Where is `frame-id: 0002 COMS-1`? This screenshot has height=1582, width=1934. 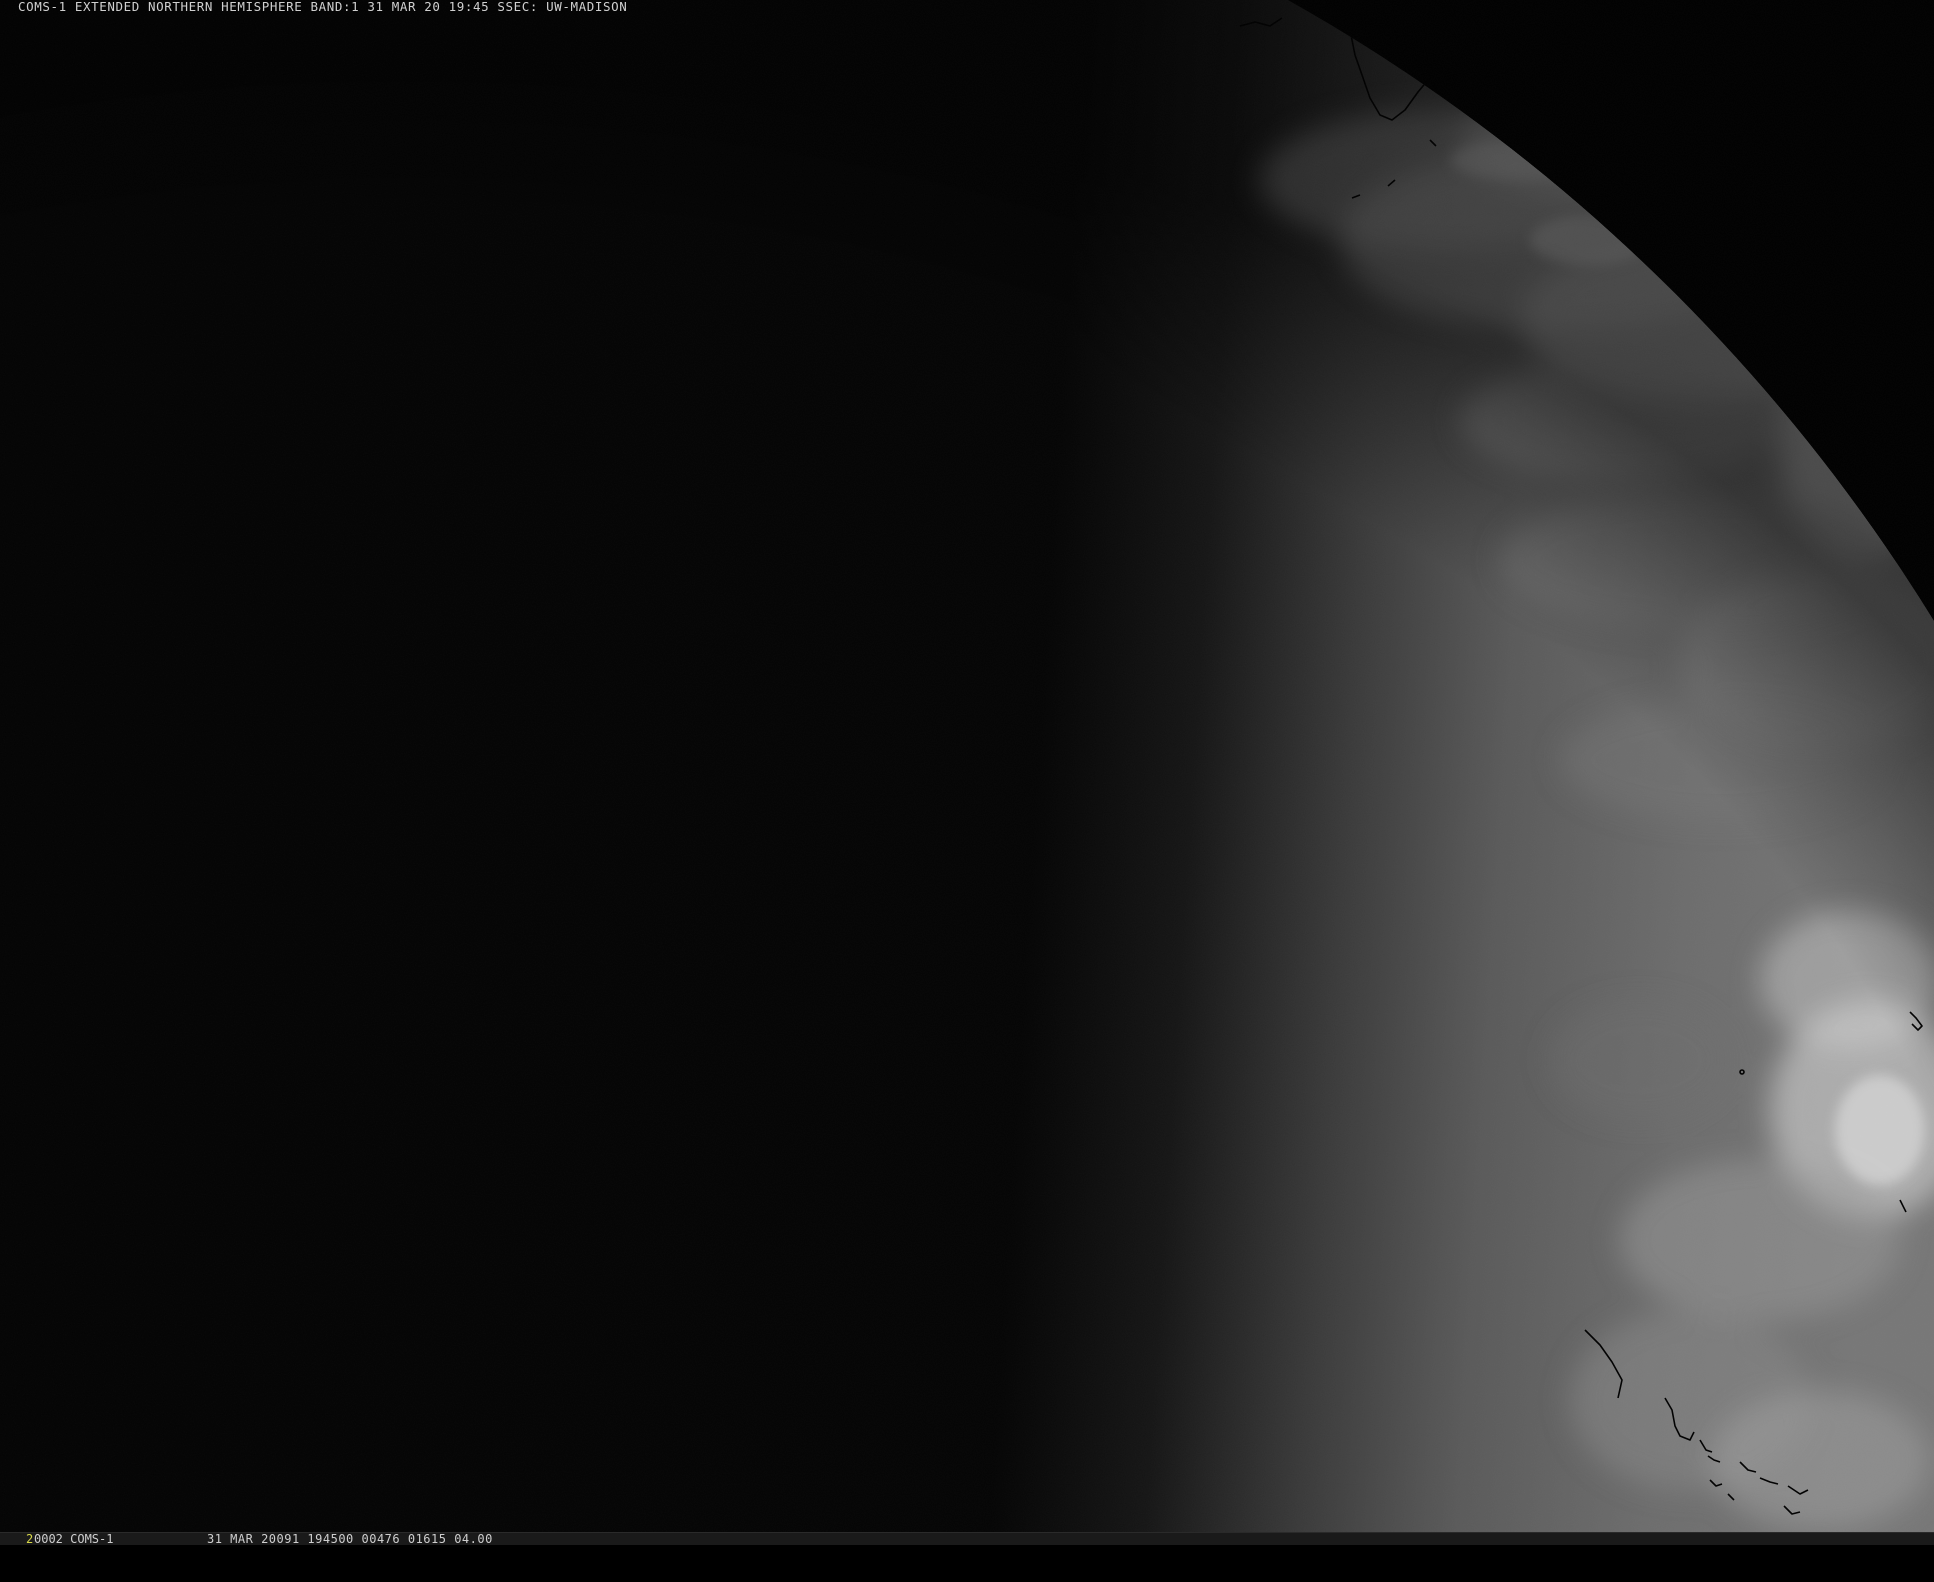
frame-id: 0002 COMS-1 is located at coordinates (74, 1539).